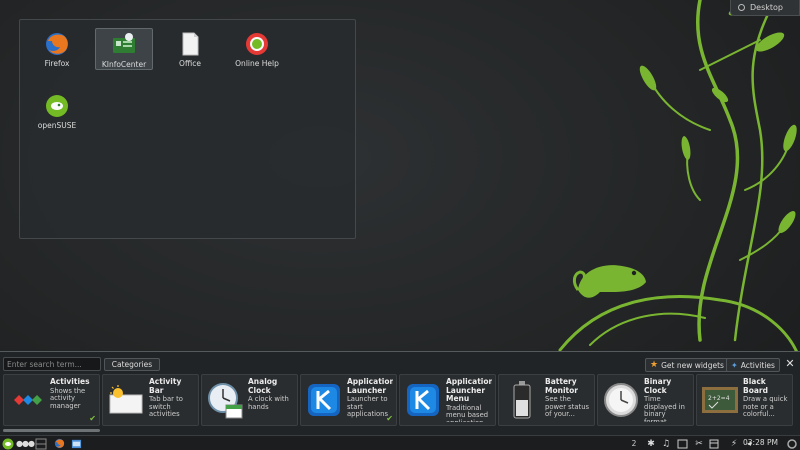  What do you see at coordinates (734, 365) in the screenshot?
I see `activities-small-icon: ✦` at bounding box center [734, 365].